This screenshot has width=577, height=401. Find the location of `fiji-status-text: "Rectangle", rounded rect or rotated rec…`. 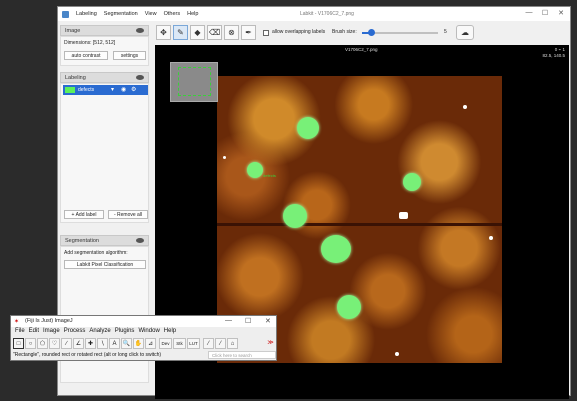

fiji-status-text: "Rectangle", rounded rect or rotated rec… is located at coordinates (87, 355).